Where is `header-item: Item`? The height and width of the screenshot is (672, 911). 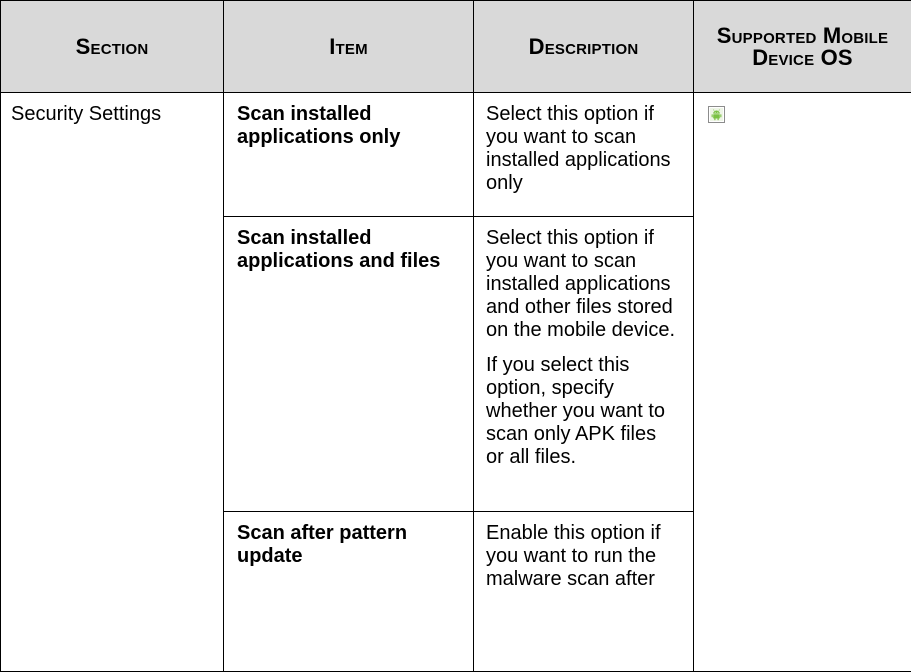 header-item: Item is located at coordinates (349, 47).